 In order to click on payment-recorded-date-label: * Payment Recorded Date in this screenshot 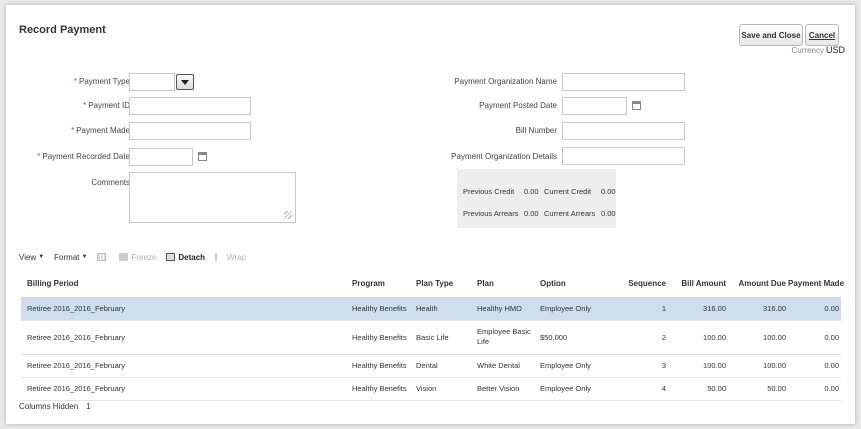, I will do `click(83, 156)`.